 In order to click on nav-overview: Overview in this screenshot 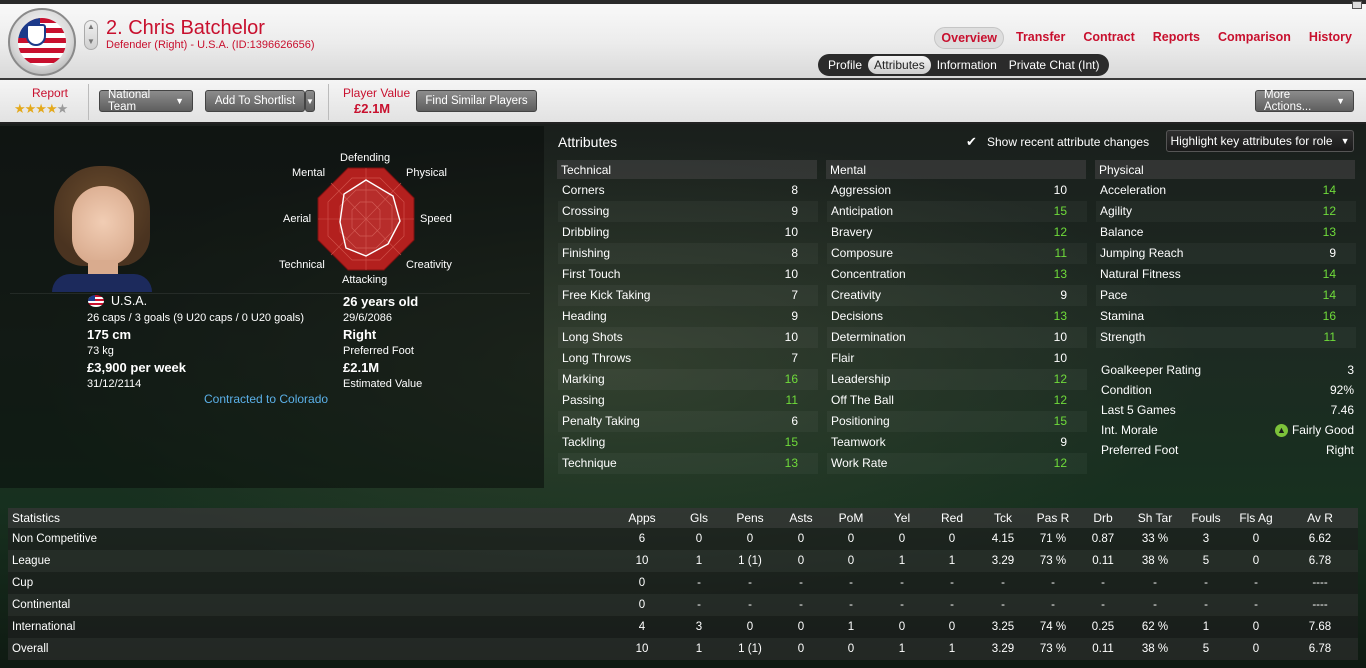, I will do `click(969, 38)`.